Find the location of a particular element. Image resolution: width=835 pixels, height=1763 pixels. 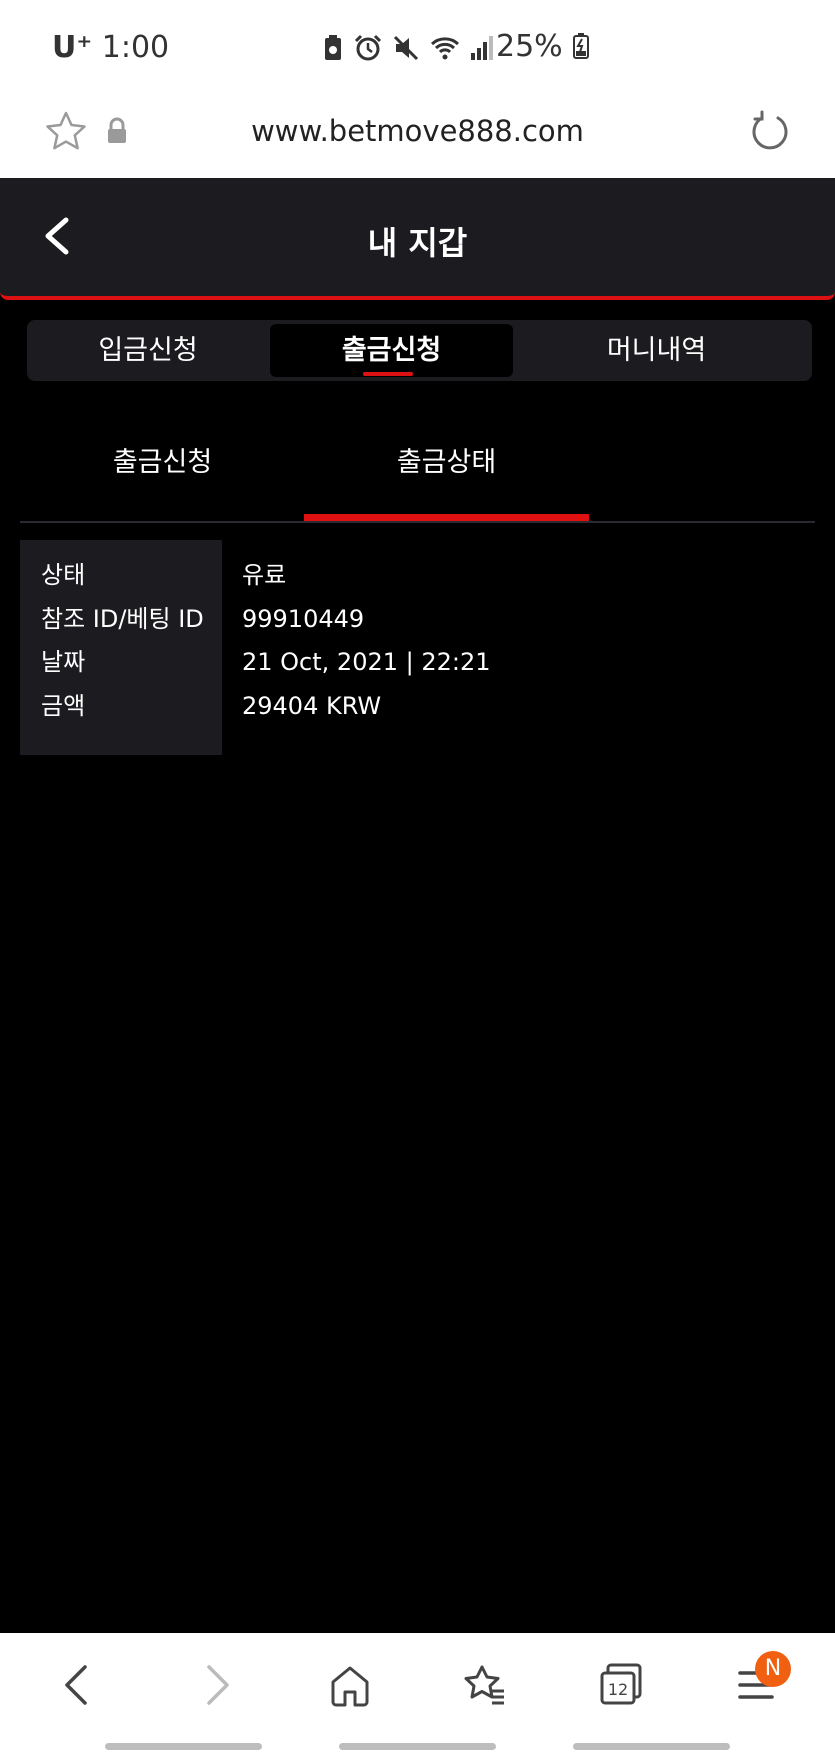

url-bar: www.betmove888.com is located at coordinates (417, 137).